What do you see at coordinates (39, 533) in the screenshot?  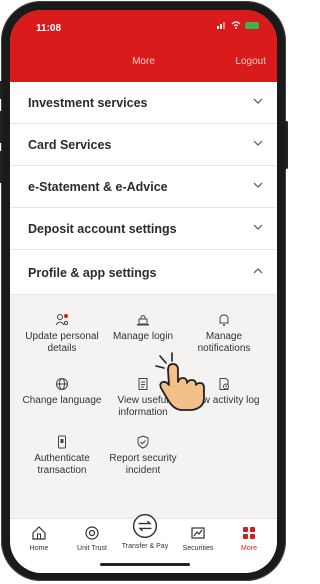 I see `home-icon` at bounding box center [39, 533].